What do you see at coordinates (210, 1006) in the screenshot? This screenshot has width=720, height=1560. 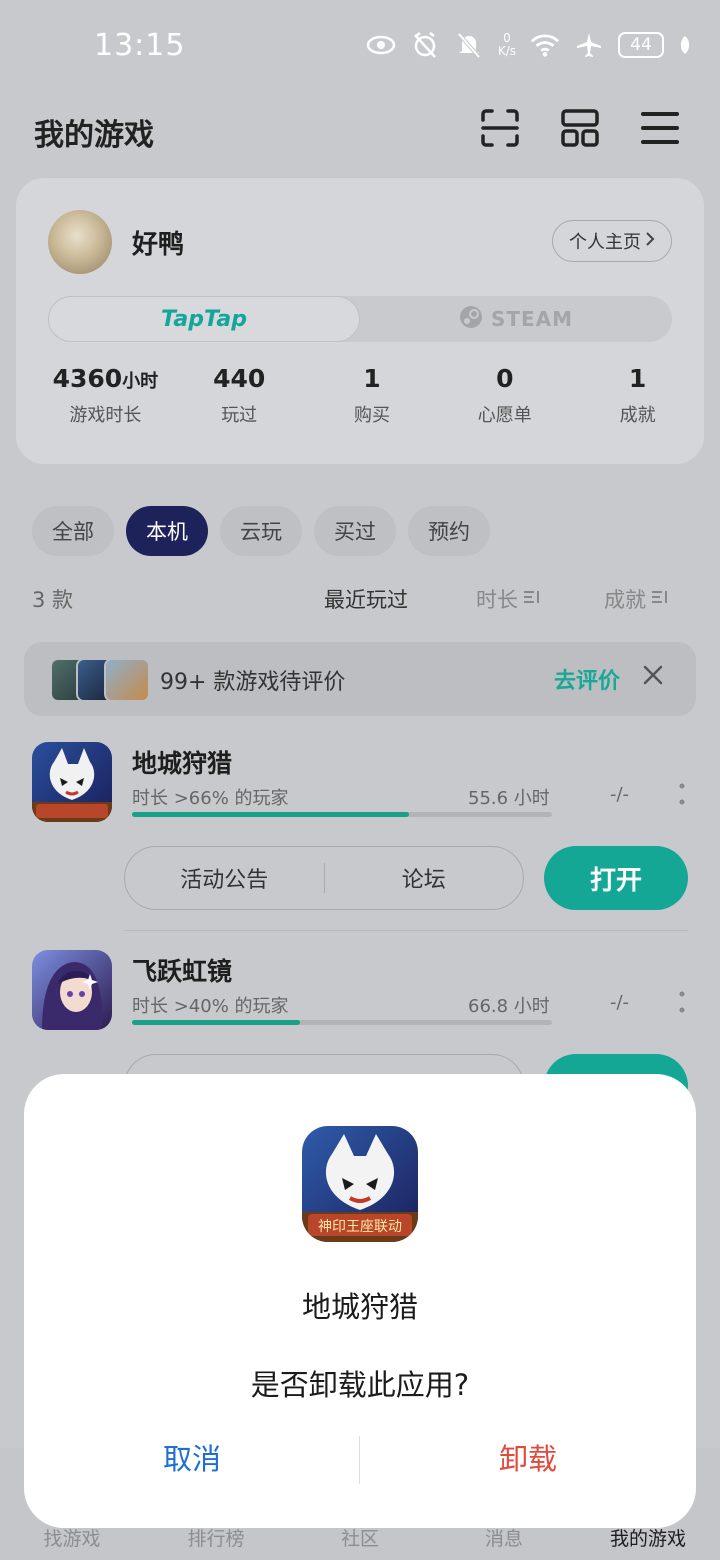 I see `playtime-rank: 时长 >40% 的玩家` at bounding box center [210, 1006].